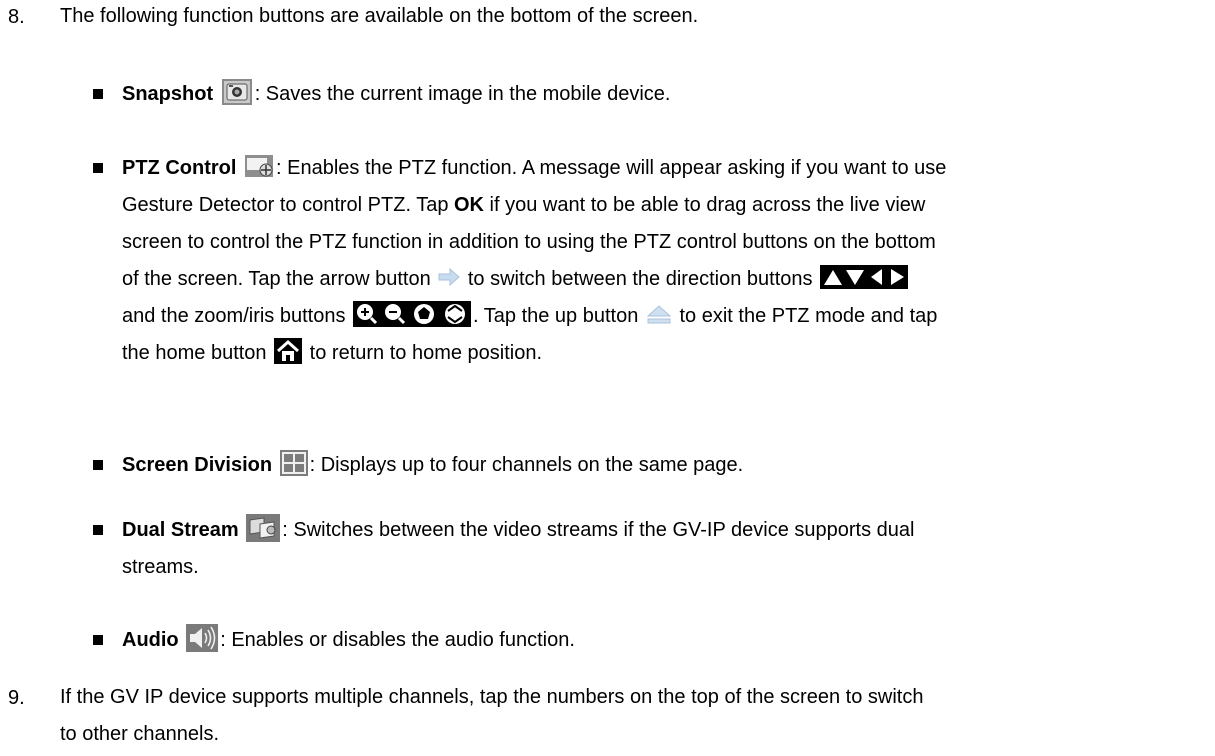 This screenshot has height=756, width=1215. What do you see at coordinates (259, 166) in the screenshot?
I see `ptz-icon` at bounding box center [259, 166].